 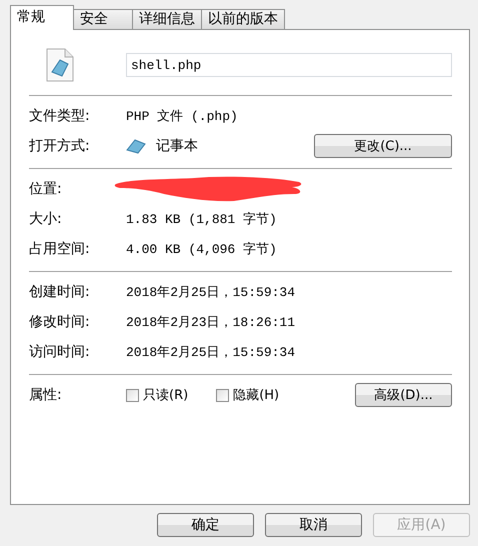 I want to click on tab: 以前的版本, so click(x=243, y=19).